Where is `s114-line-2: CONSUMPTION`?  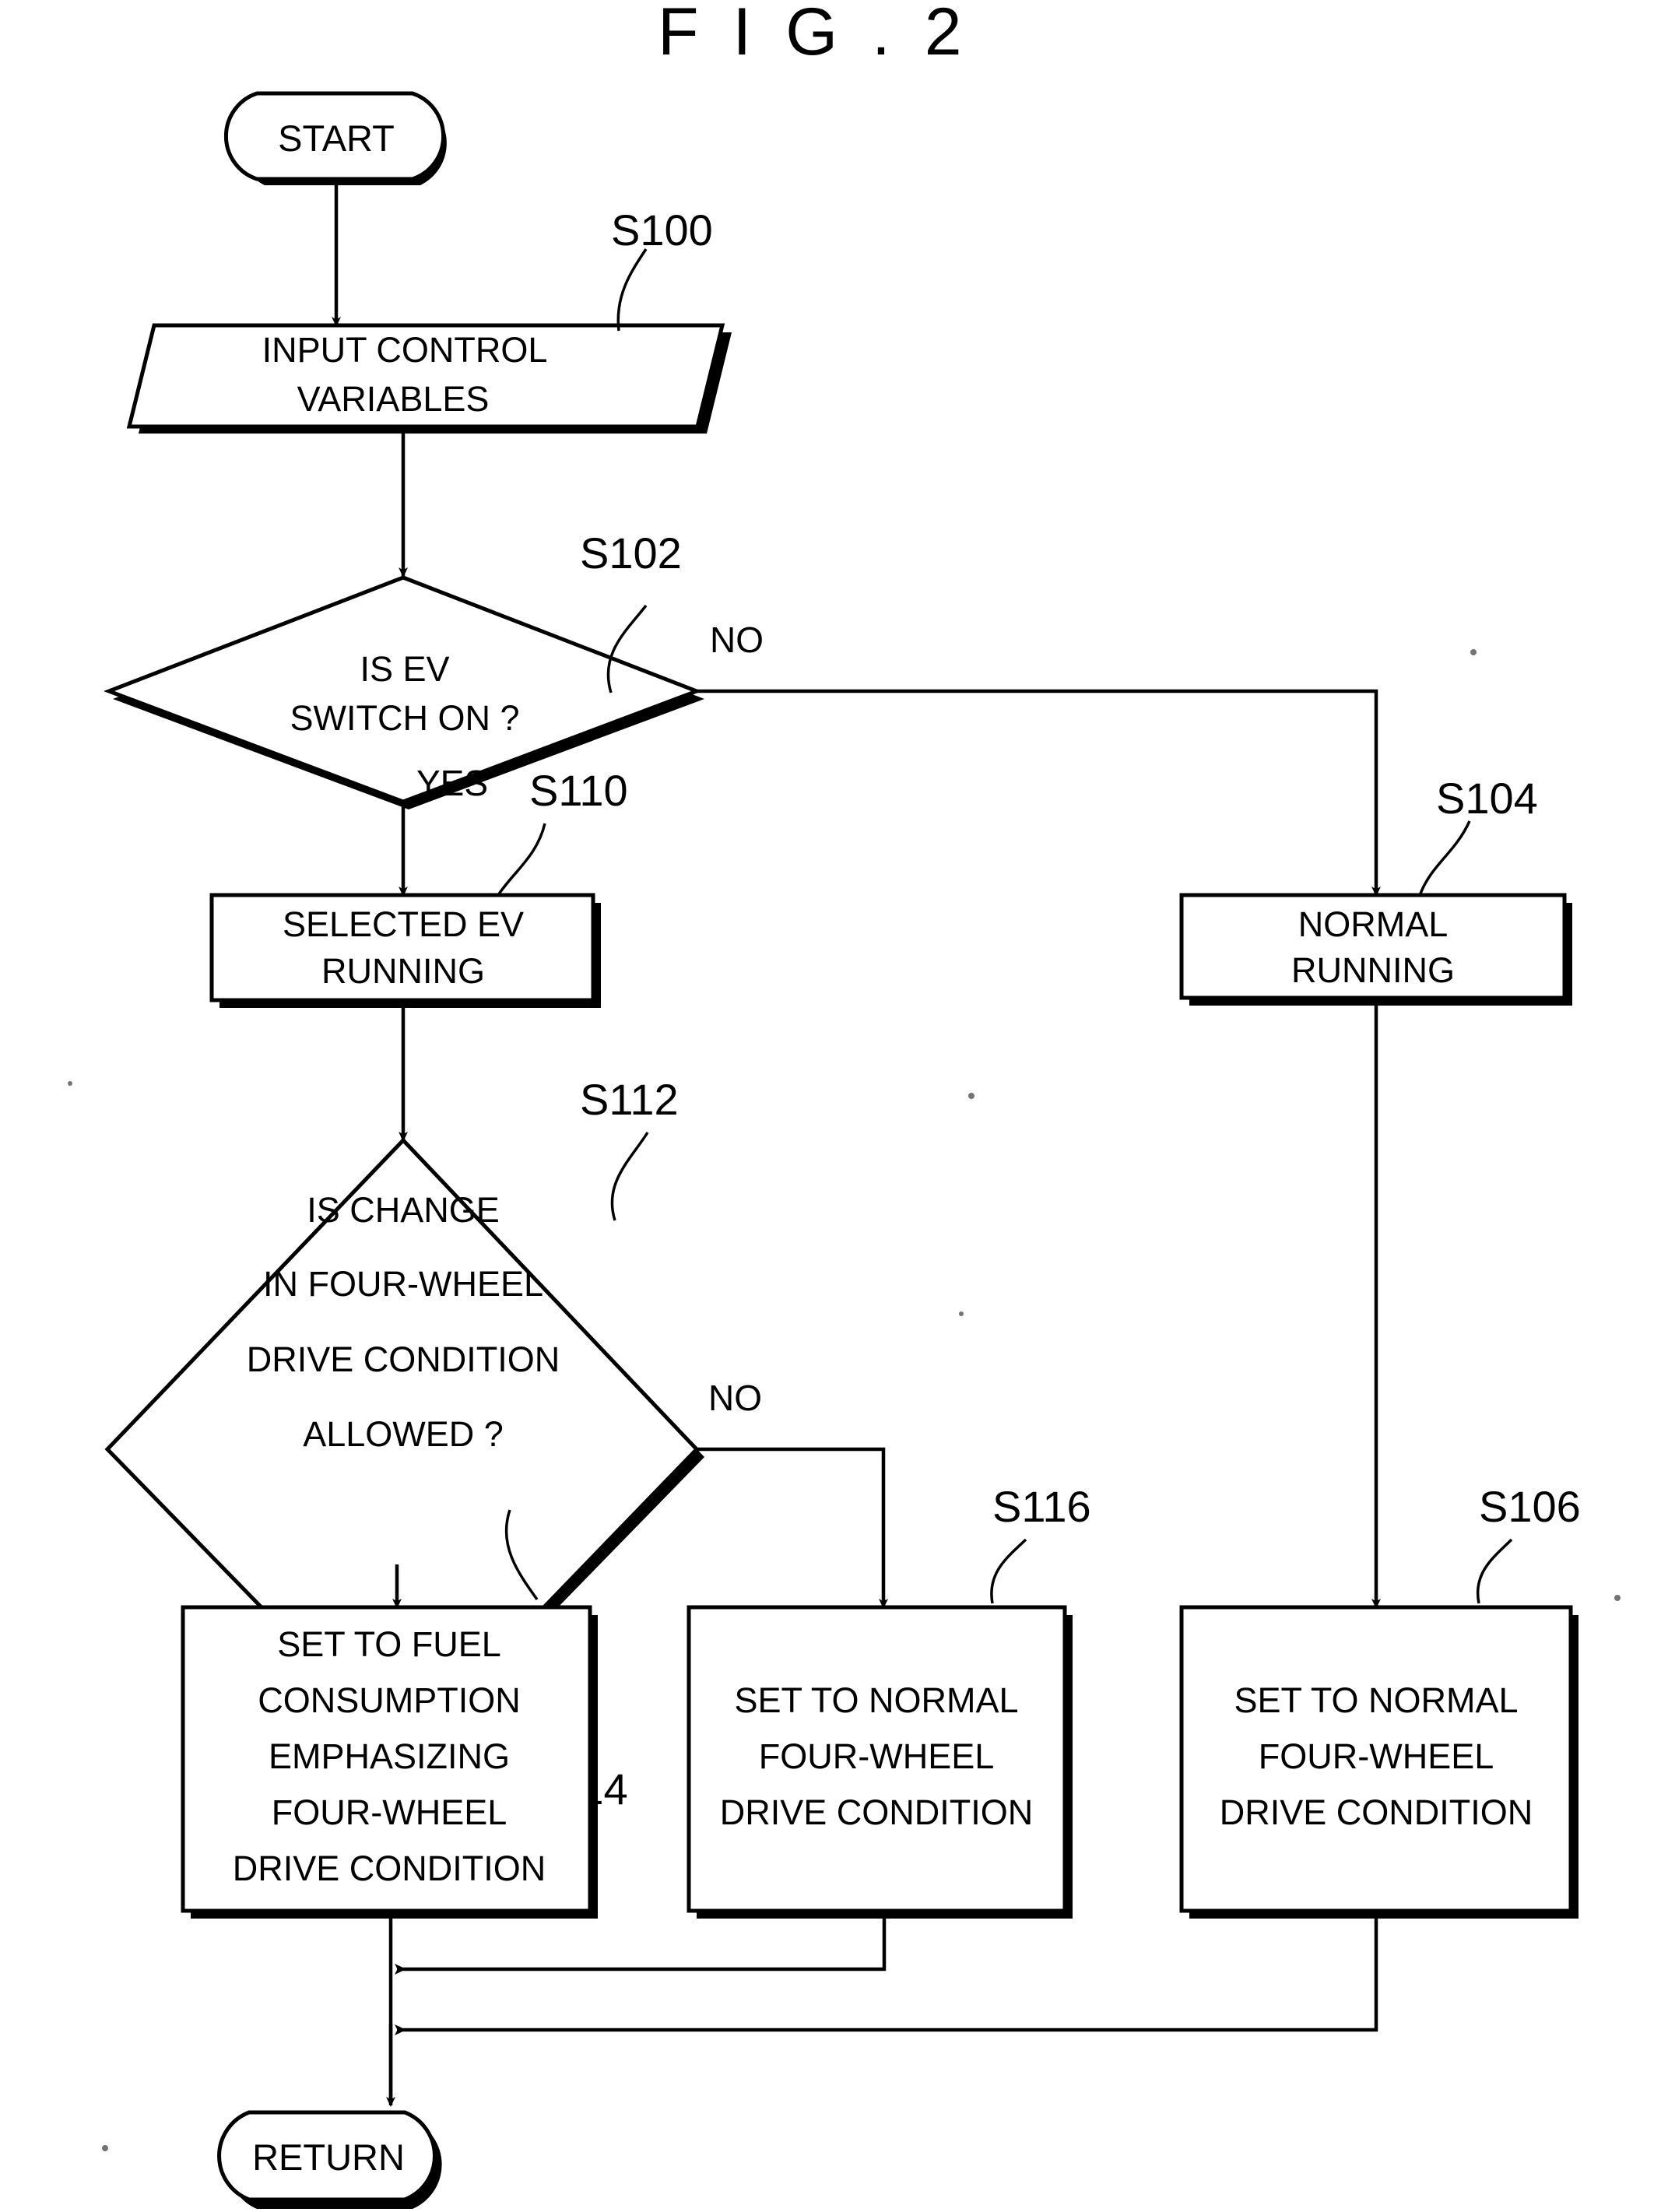 s114-line-2: CONSUMPTION is located at coordinates (389, 1700).